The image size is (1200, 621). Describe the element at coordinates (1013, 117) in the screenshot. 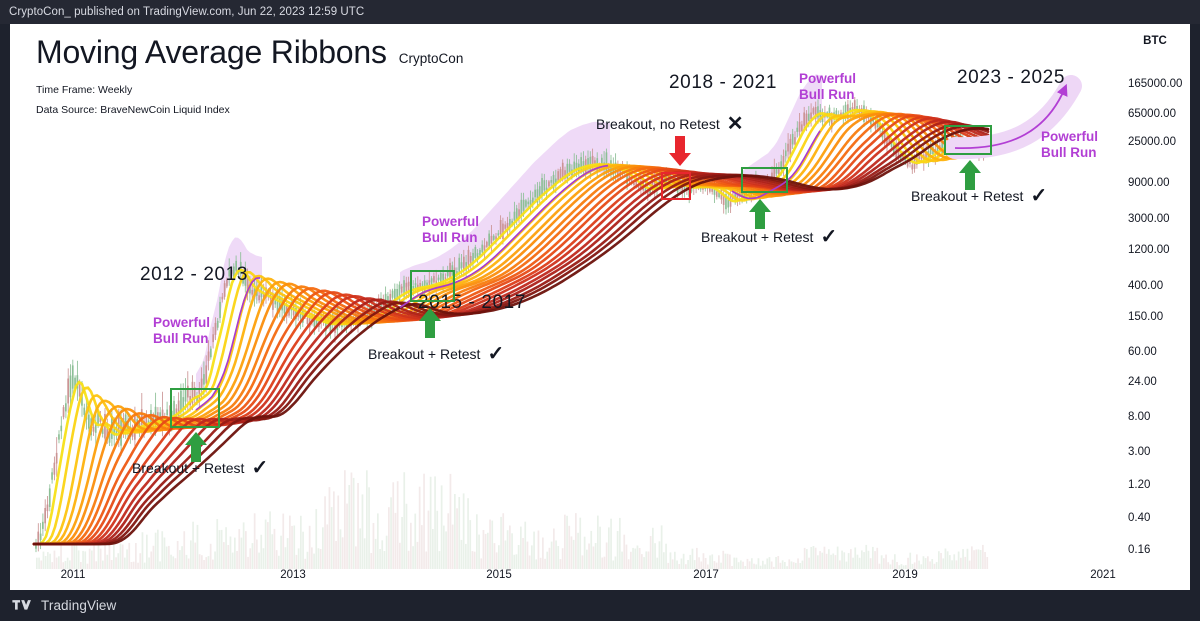

I see `projection-arrow` at that location.